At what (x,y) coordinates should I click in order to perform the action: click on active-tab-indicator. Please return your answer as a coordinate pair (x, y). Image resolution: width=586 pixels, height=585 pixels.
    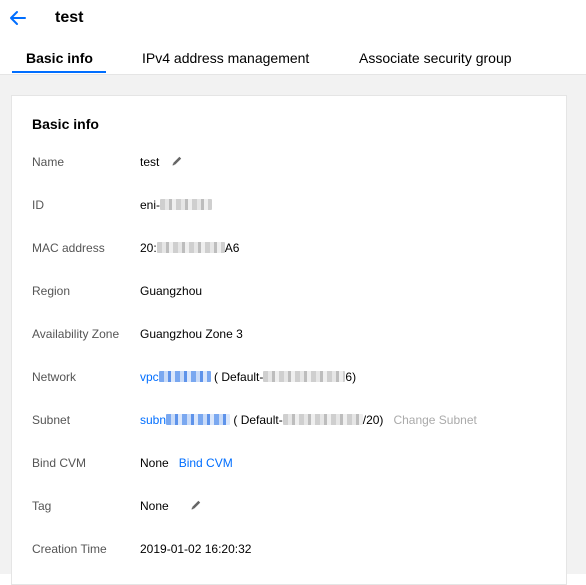
    Looking at the image, I should click on (59, 72).